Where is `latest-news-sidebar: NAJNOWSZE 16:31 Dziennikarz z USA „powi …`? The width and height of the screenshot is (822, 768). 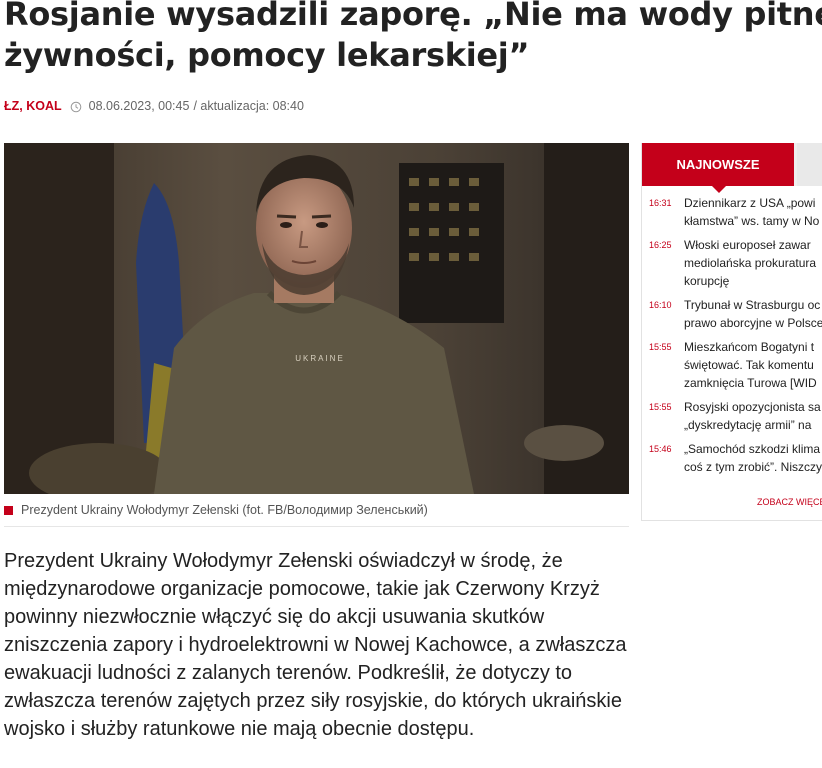
latest-news-sidebar: NAJNOWSZE 16:31 Dziennikarz z USA „powi … is located at coordinates (731, 332).